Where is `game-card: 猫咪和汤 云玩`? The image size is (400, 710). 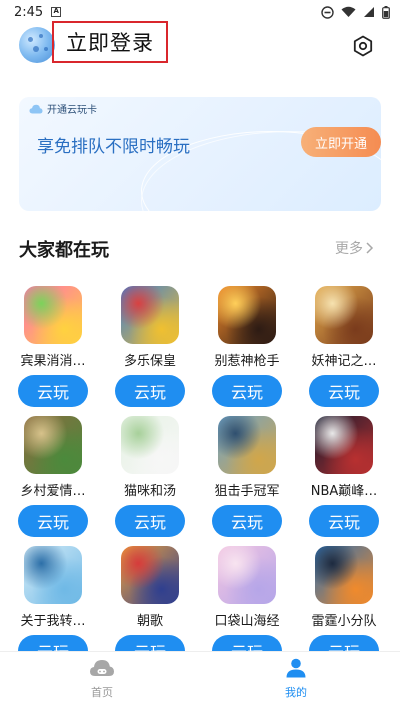 game-card: 猫咪和汤 云玩 is located at coordinates (150, 476).